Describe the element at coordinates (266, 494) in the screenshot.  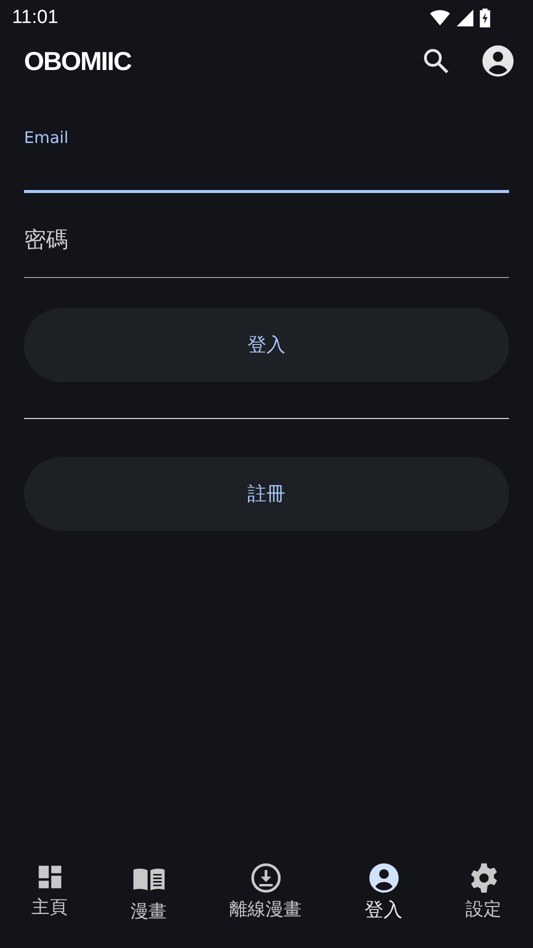
I see `register-button: 註冊` at that location.